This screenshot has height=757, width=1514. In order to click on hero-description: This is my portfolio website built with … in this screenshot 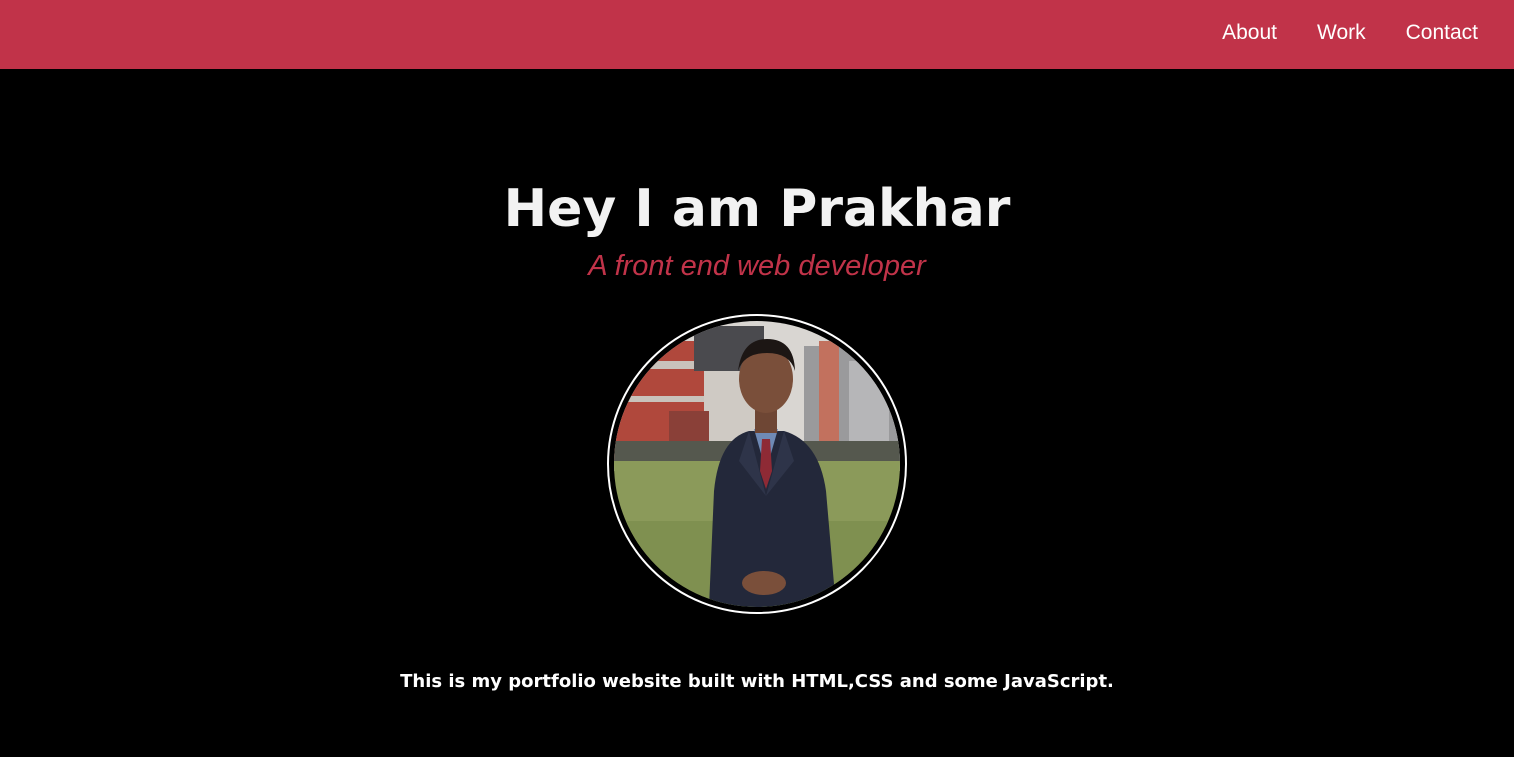, I will do `click(757, 681)`.